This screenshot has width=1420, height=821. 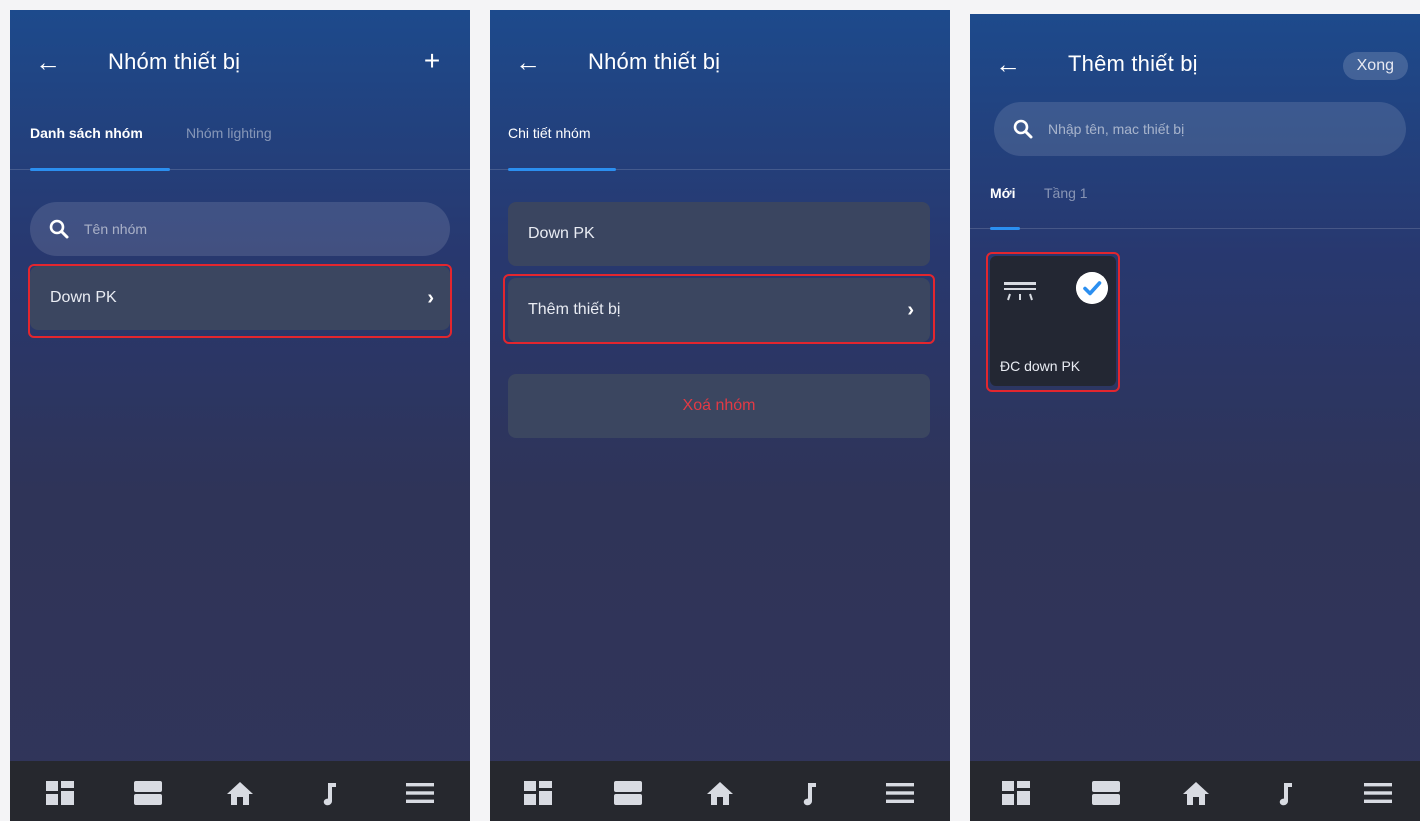 I want to click on done-button: Xong, so click(x=1375, y=66).